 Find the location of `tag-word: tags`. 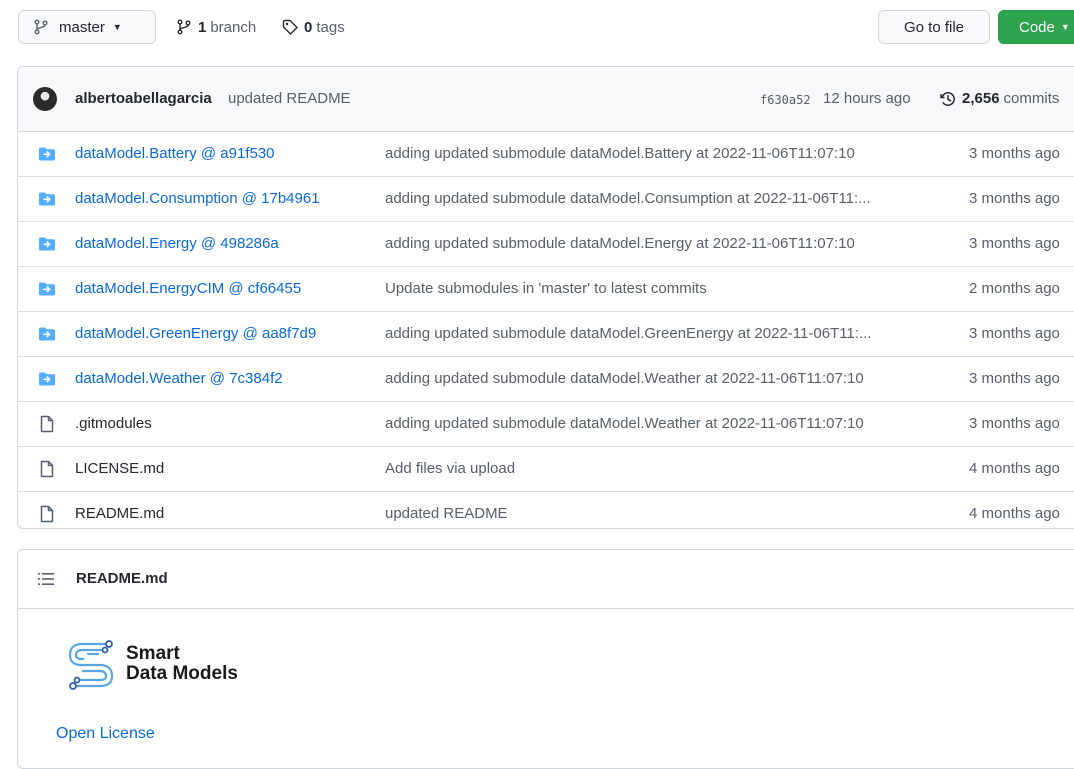

tag-word: tags is located at coordinates (330, 27).